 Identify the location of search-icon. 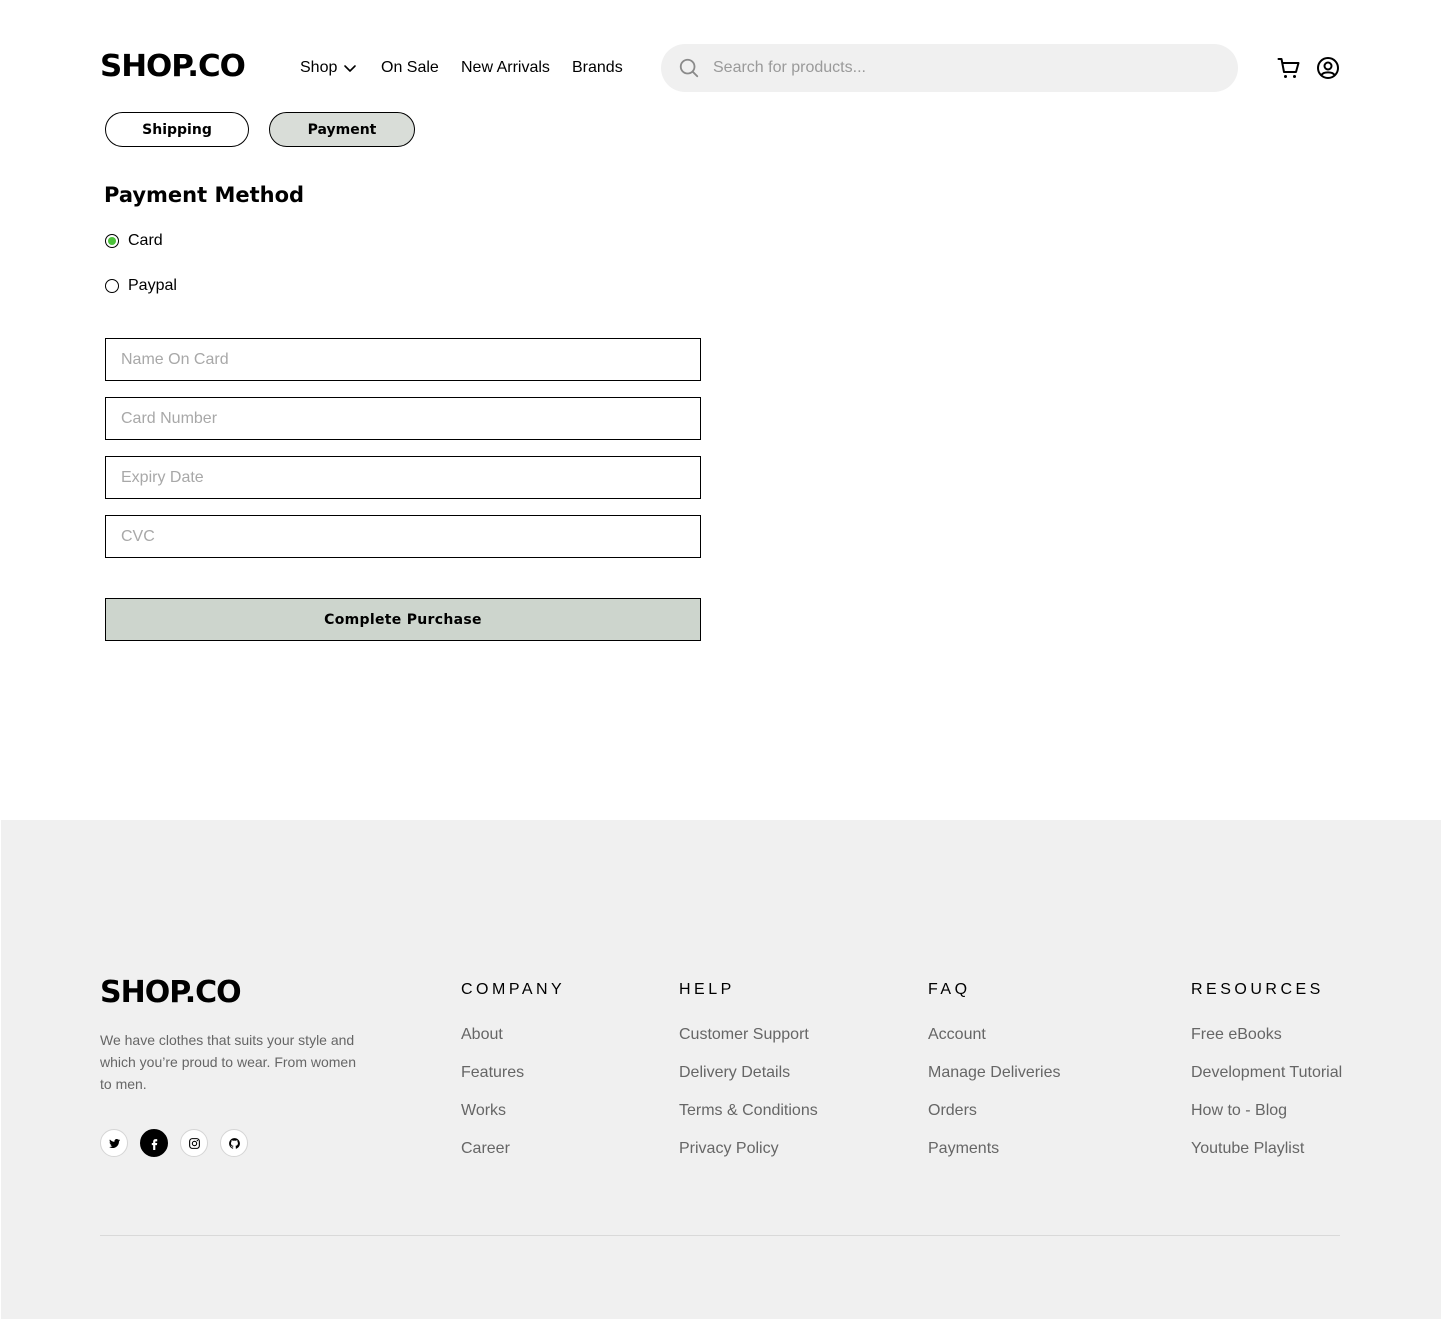
(689, 68).